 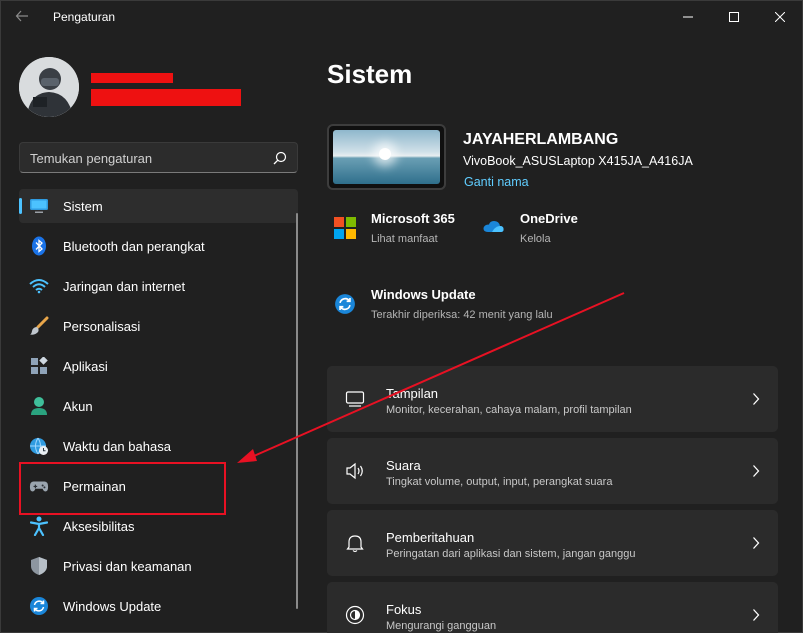 I want to click on device-wallpaper-thumbnail, so click(x=386, y=157).